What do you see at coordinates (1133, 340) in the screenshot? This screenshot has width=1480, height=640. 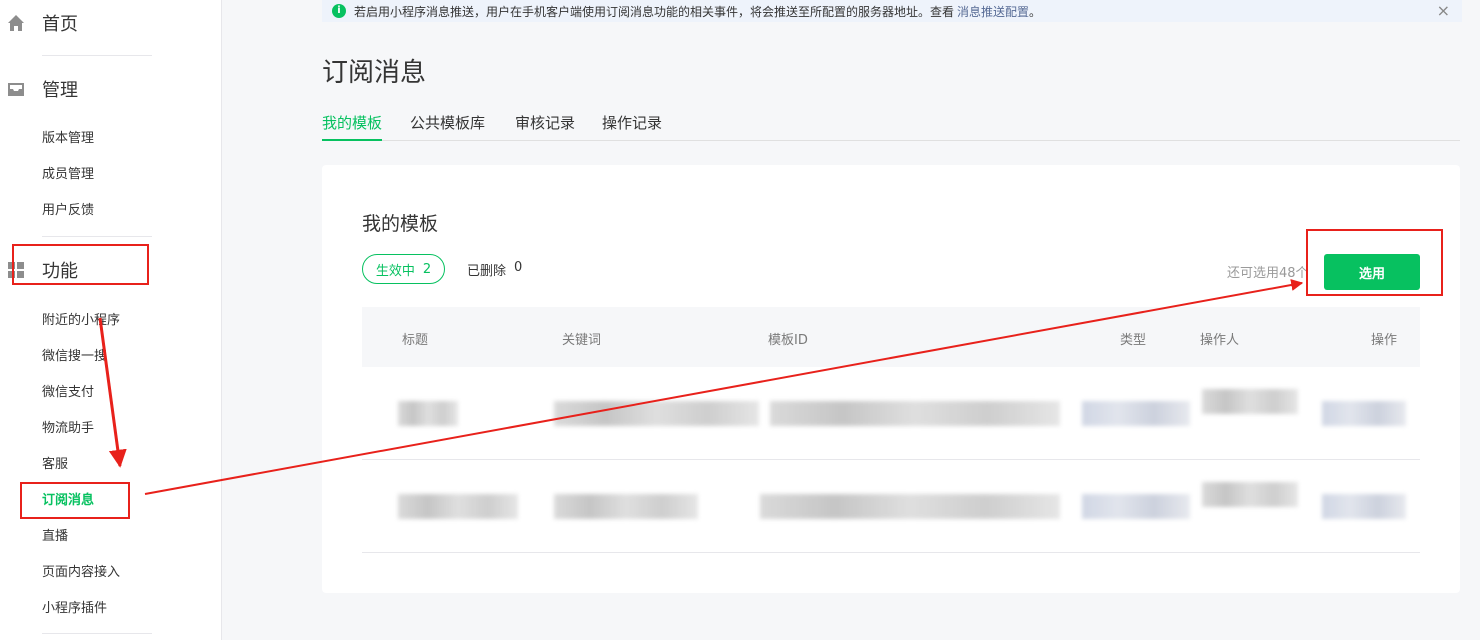 I see `col-type: 类型` at bounding box center [1133, 340].